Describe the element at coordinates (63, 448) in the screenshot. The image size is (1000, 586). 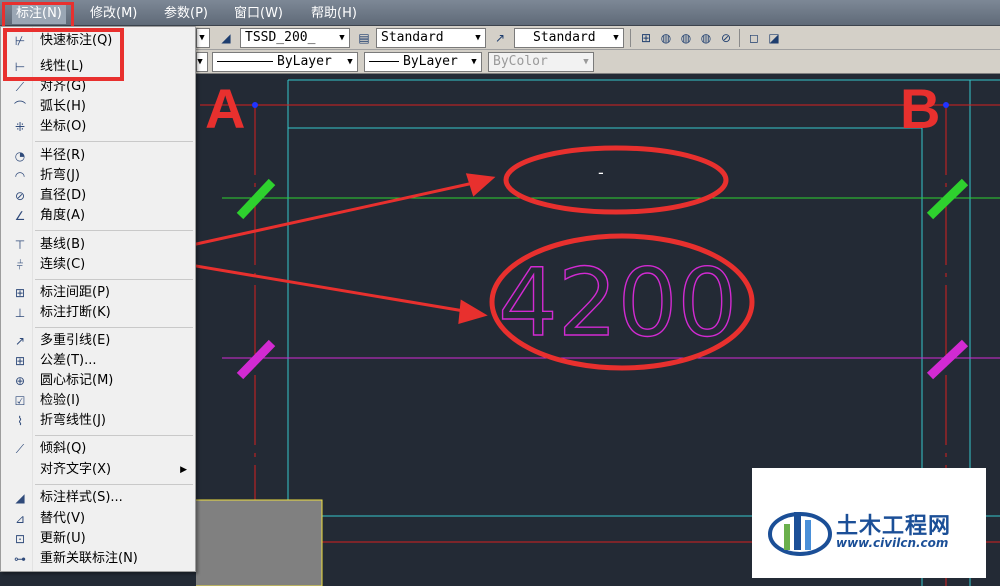
I see `menu-item-label: 倾斜(Q)` at that location.